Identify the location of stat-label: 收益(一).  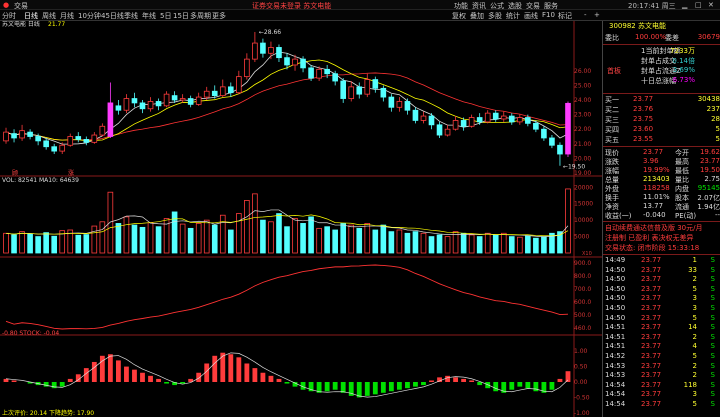
(618, 216).